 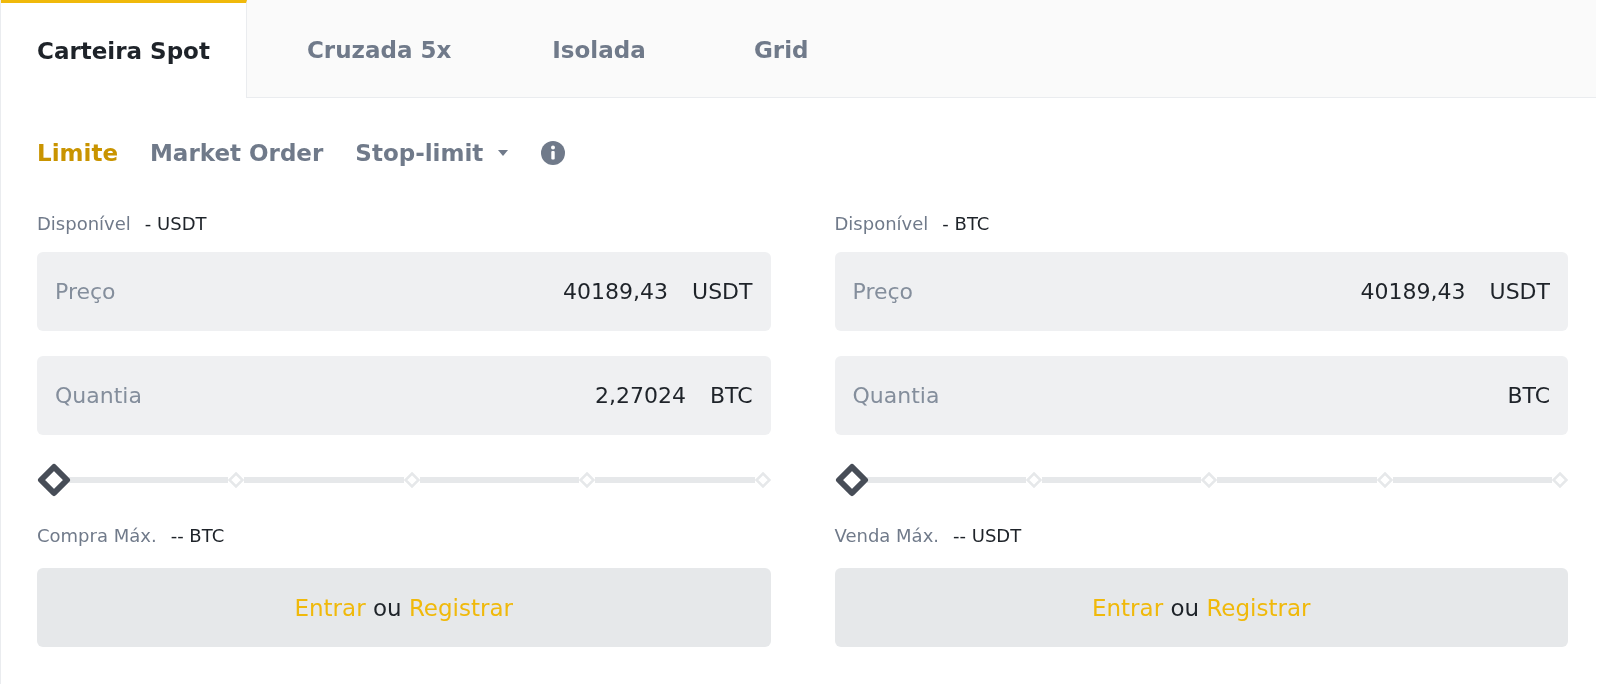 What do you see at coordinates (599, 48) in the screenshot?
I see `wallet-tab: Isolada` at bounding box center [599, 48].